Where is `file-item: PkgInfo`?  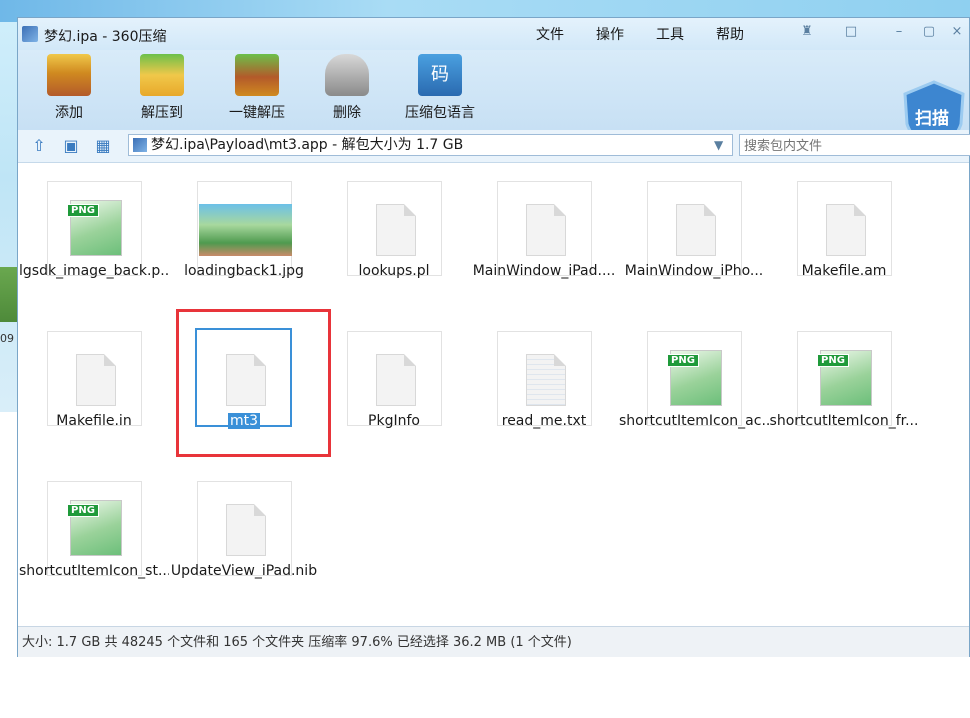 file-item: PkgInfo is located at coordinates (394, 388).